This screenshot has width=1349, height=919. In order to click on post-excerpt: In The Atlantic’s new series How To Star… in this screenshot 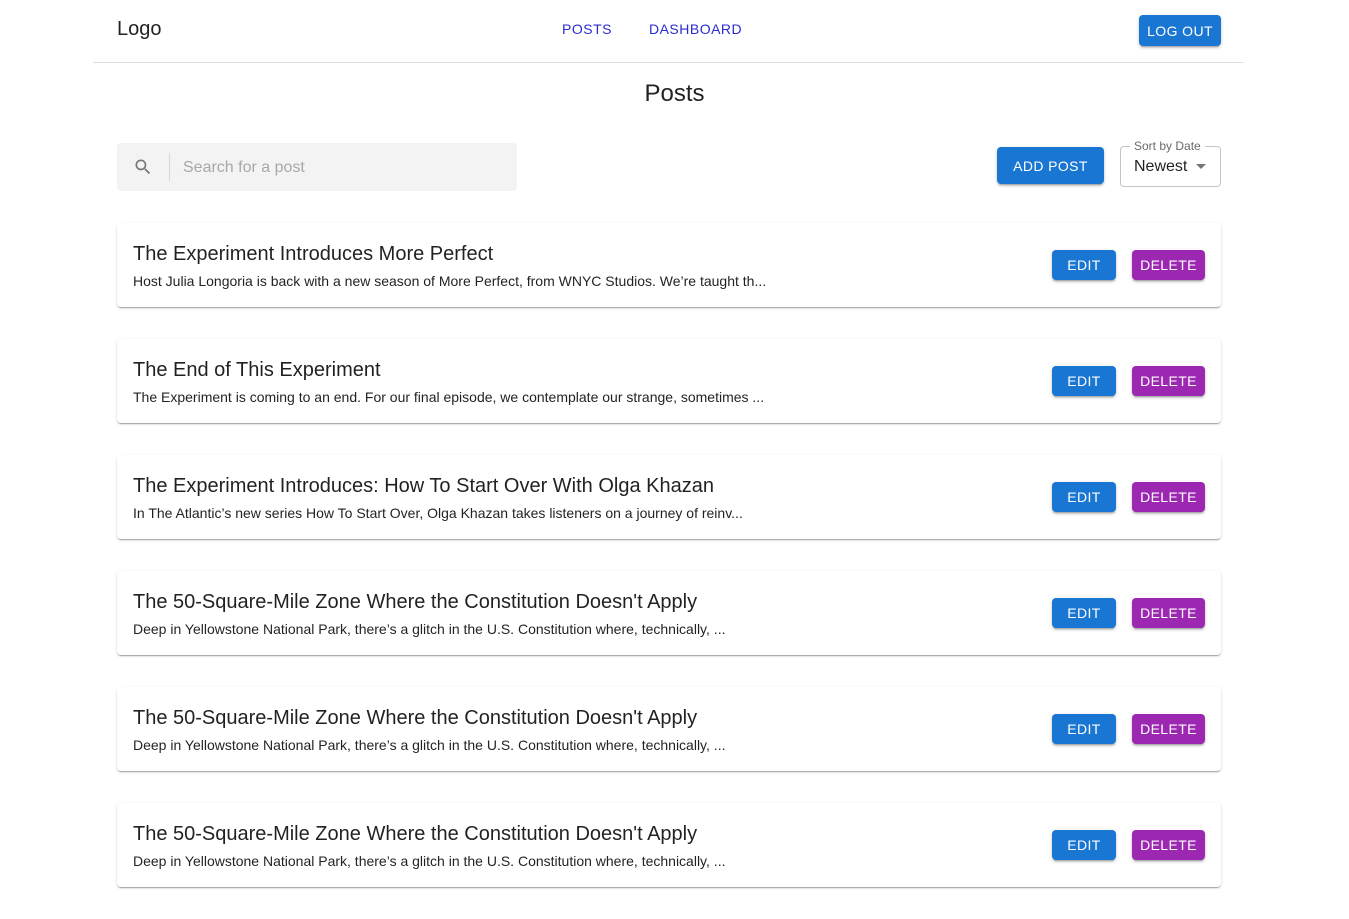, I will do `click(438, 513)`.